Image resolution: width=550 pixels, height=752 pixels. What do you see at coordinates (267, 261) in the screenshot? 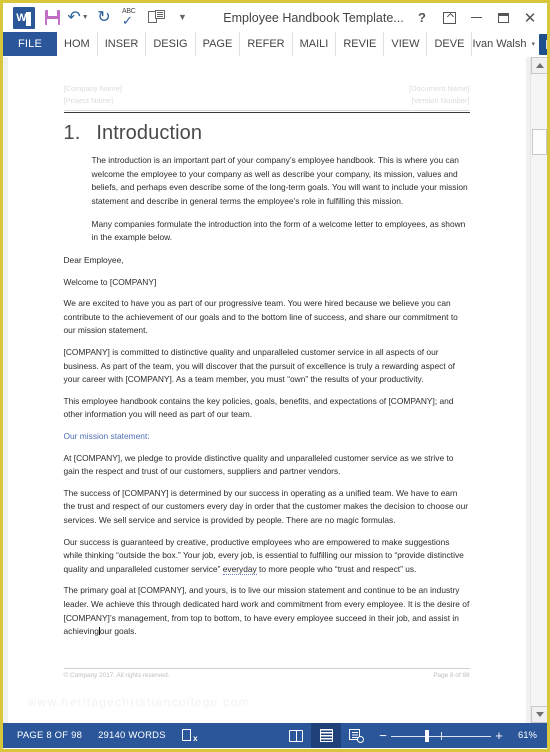
I see `paragraph-salutation: Dear Employee,` at bounding box center [267, 261].